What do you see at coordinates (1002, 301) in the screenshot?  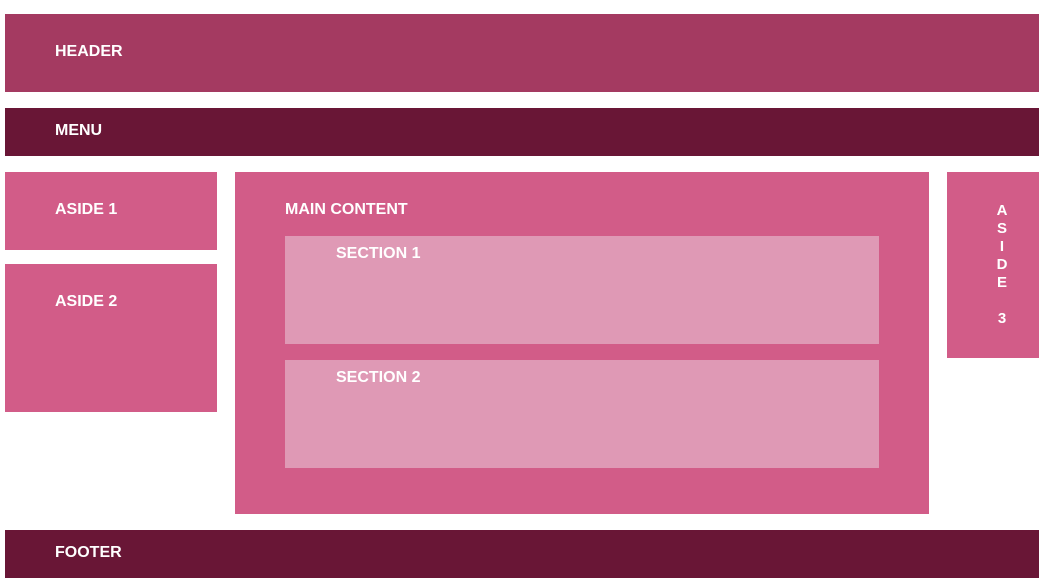 I see `aside-3-letter` at bounding box center [1002, 301].